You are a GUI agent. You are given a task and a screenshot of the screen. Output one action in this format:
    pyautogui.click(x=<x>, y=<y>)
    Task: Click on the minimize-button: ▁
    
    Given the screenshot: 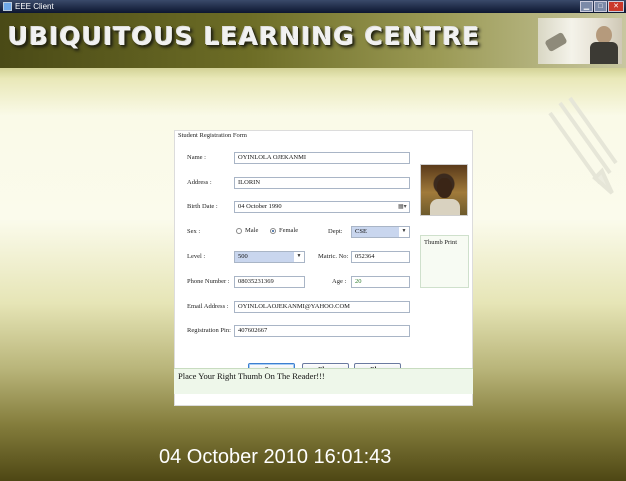 What is the action you would take?
    pyautogui.click(x=586, y=6)
    